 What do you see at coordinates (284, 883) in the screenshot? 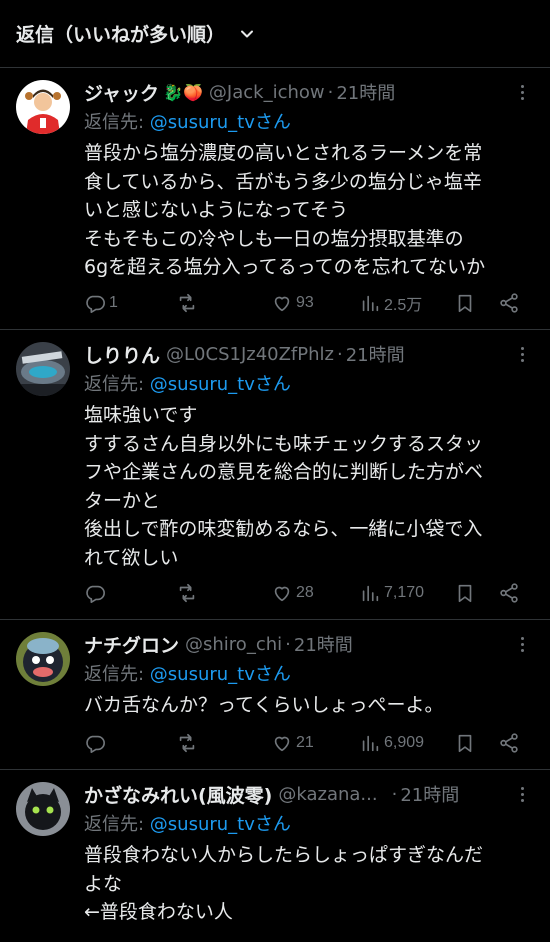
I see `tweet-text: 普段食わない人からしたらしょっぱすぎなんだ よな ←普段食わない人` at bounding box center [284, 883].